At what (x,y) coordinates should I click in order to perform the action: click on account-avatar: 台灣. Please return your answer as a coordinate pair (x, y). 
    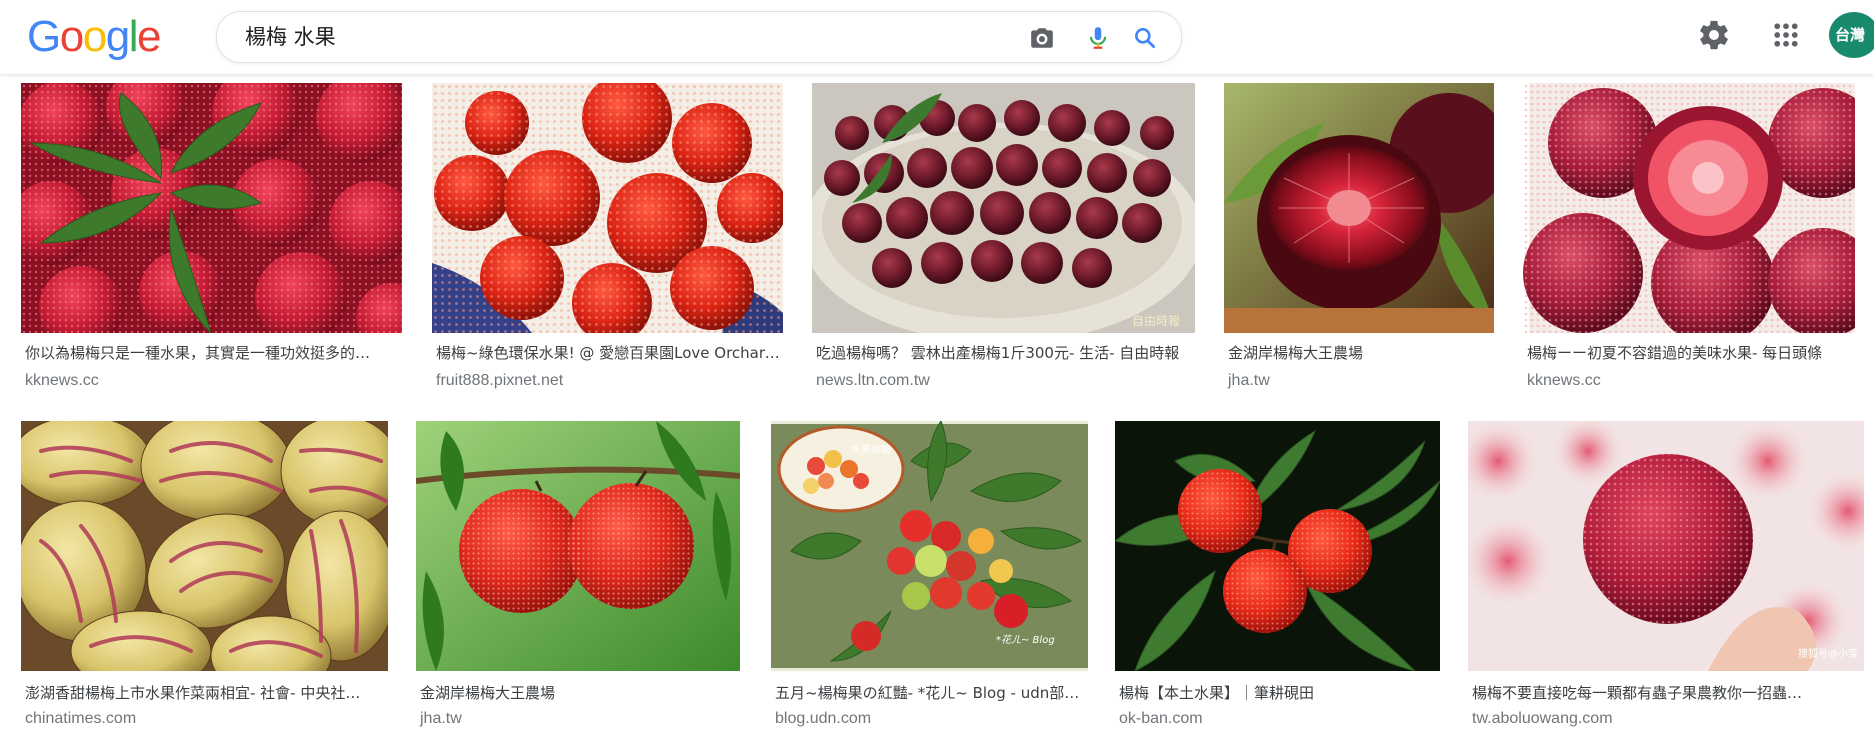
    Looking at the image, I should click on (1851, 35).